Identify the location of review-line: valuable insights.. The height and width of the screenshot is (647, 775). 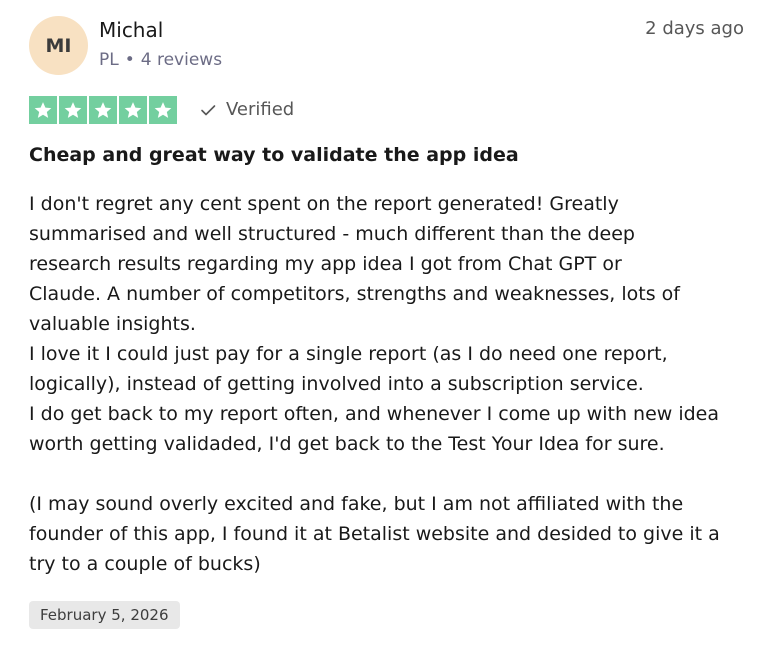
(112, 324).